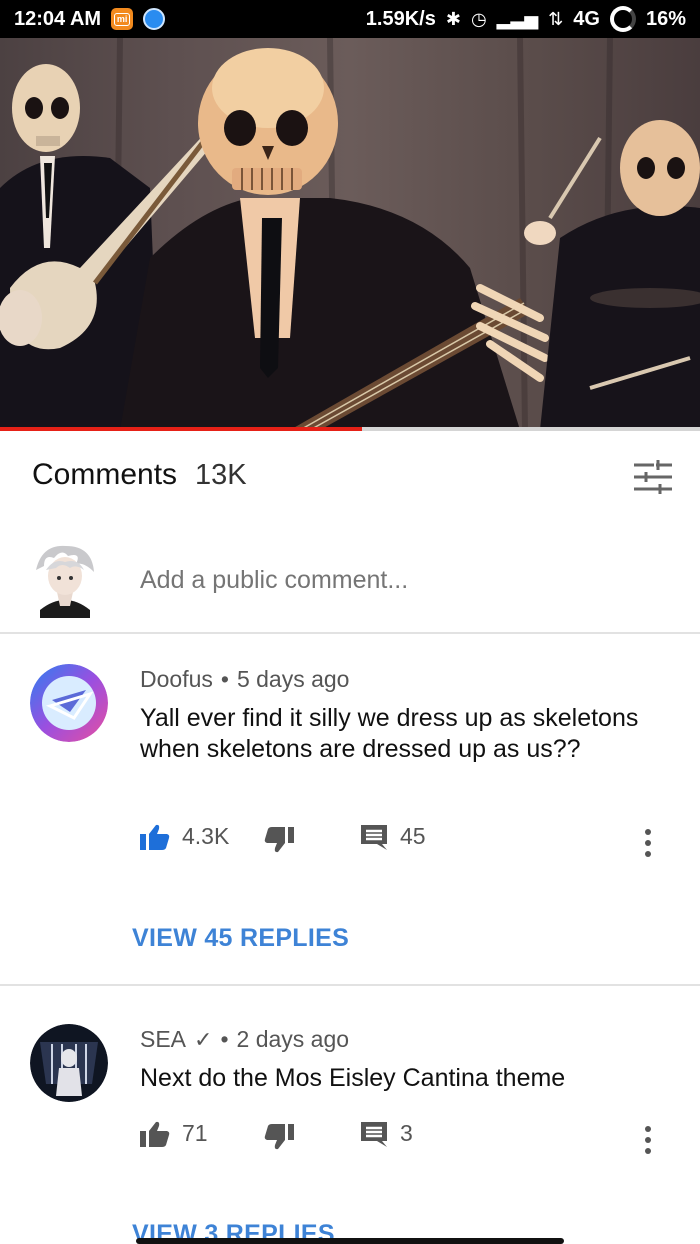  Describe the element at coordinates (206, 836) in the screenshot. I see `like-count: 4.3K` at that location.